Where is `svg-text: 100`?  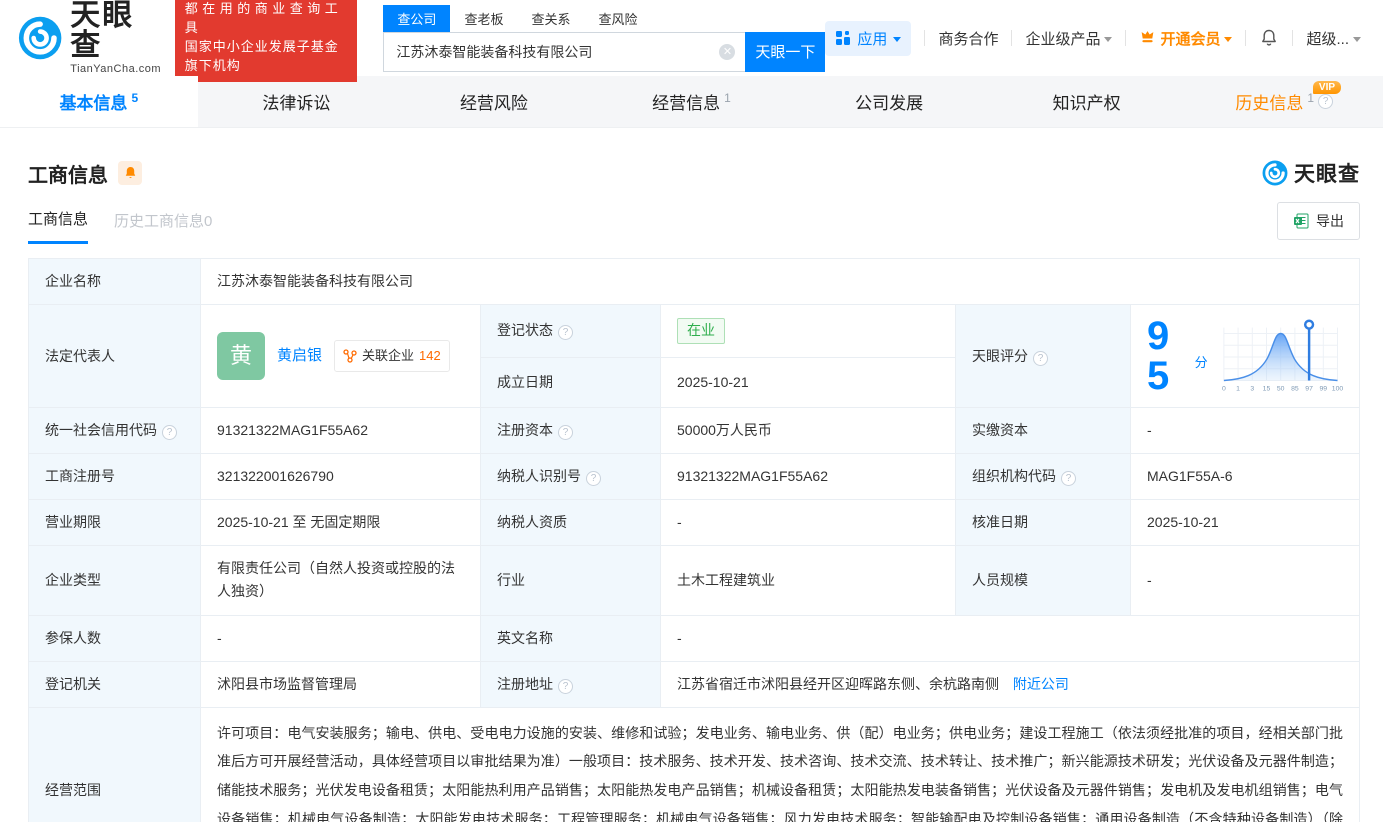
svg-text: 100 is located at coordinates (1337, 388).